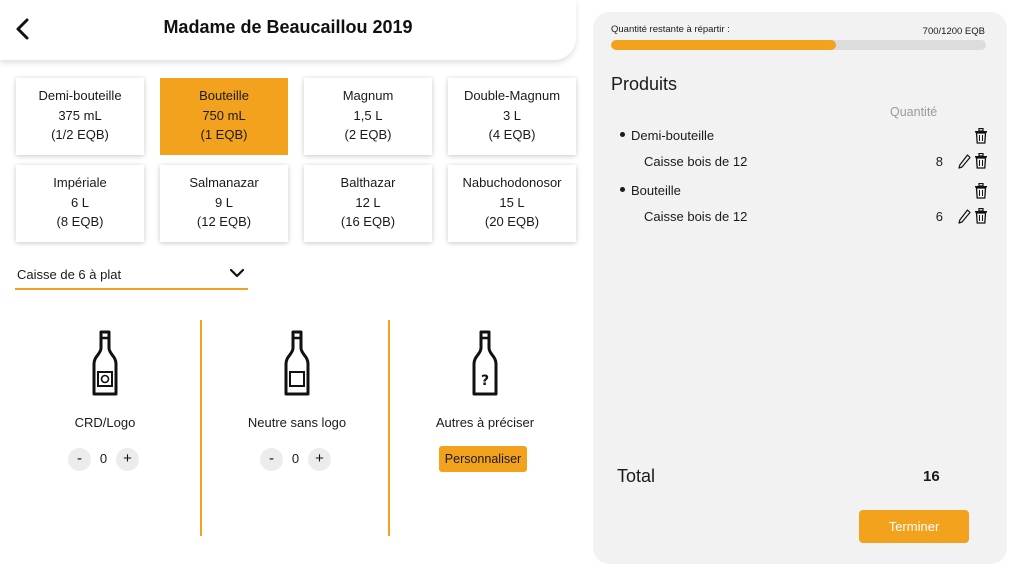 The width and height of the screenshot is (1024, 576). What do you see at coordinates (485, 363) in the screenshot?
I see `bottle-question-icon: ?` at bounding box center [485, 363].